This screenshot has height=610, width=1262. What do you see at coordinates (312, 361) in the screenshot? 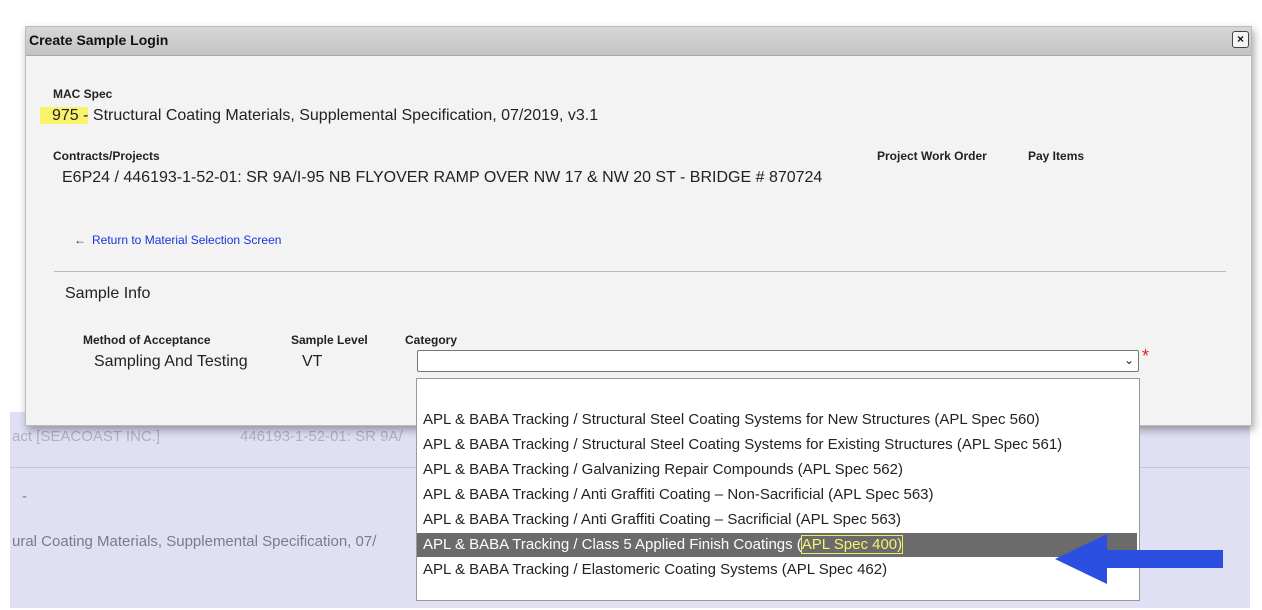
I see `sample-level-value: VT` at bounding box center [312, 361].